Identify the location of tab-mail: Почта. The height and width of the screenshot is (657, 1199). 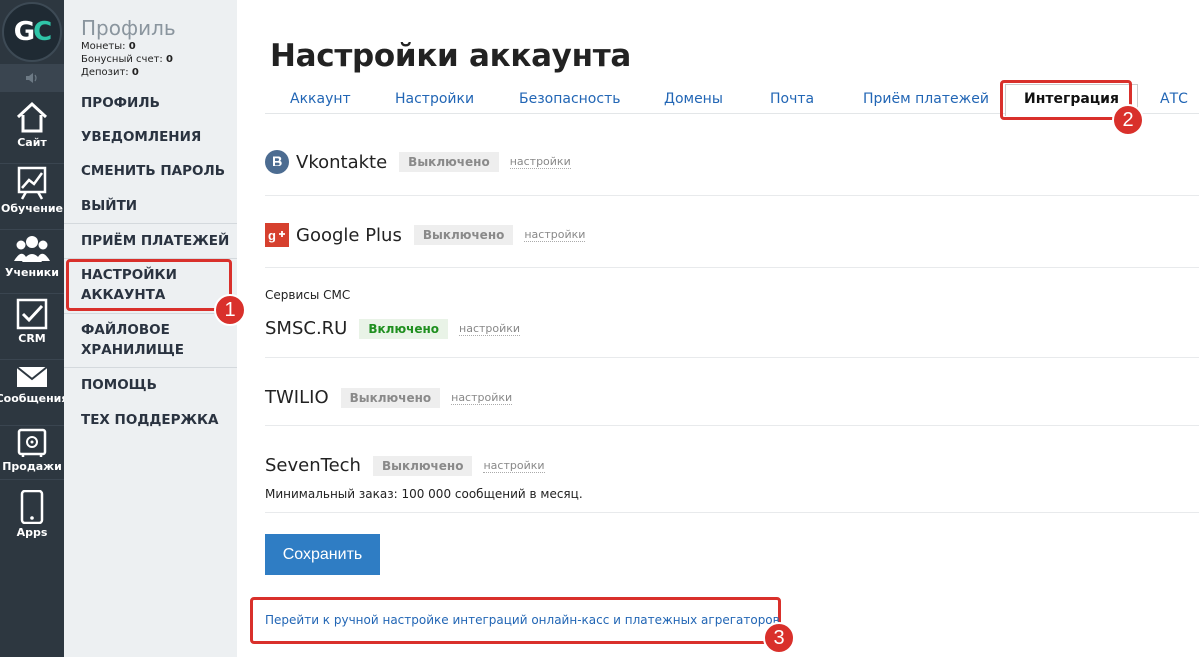
(792, 99).